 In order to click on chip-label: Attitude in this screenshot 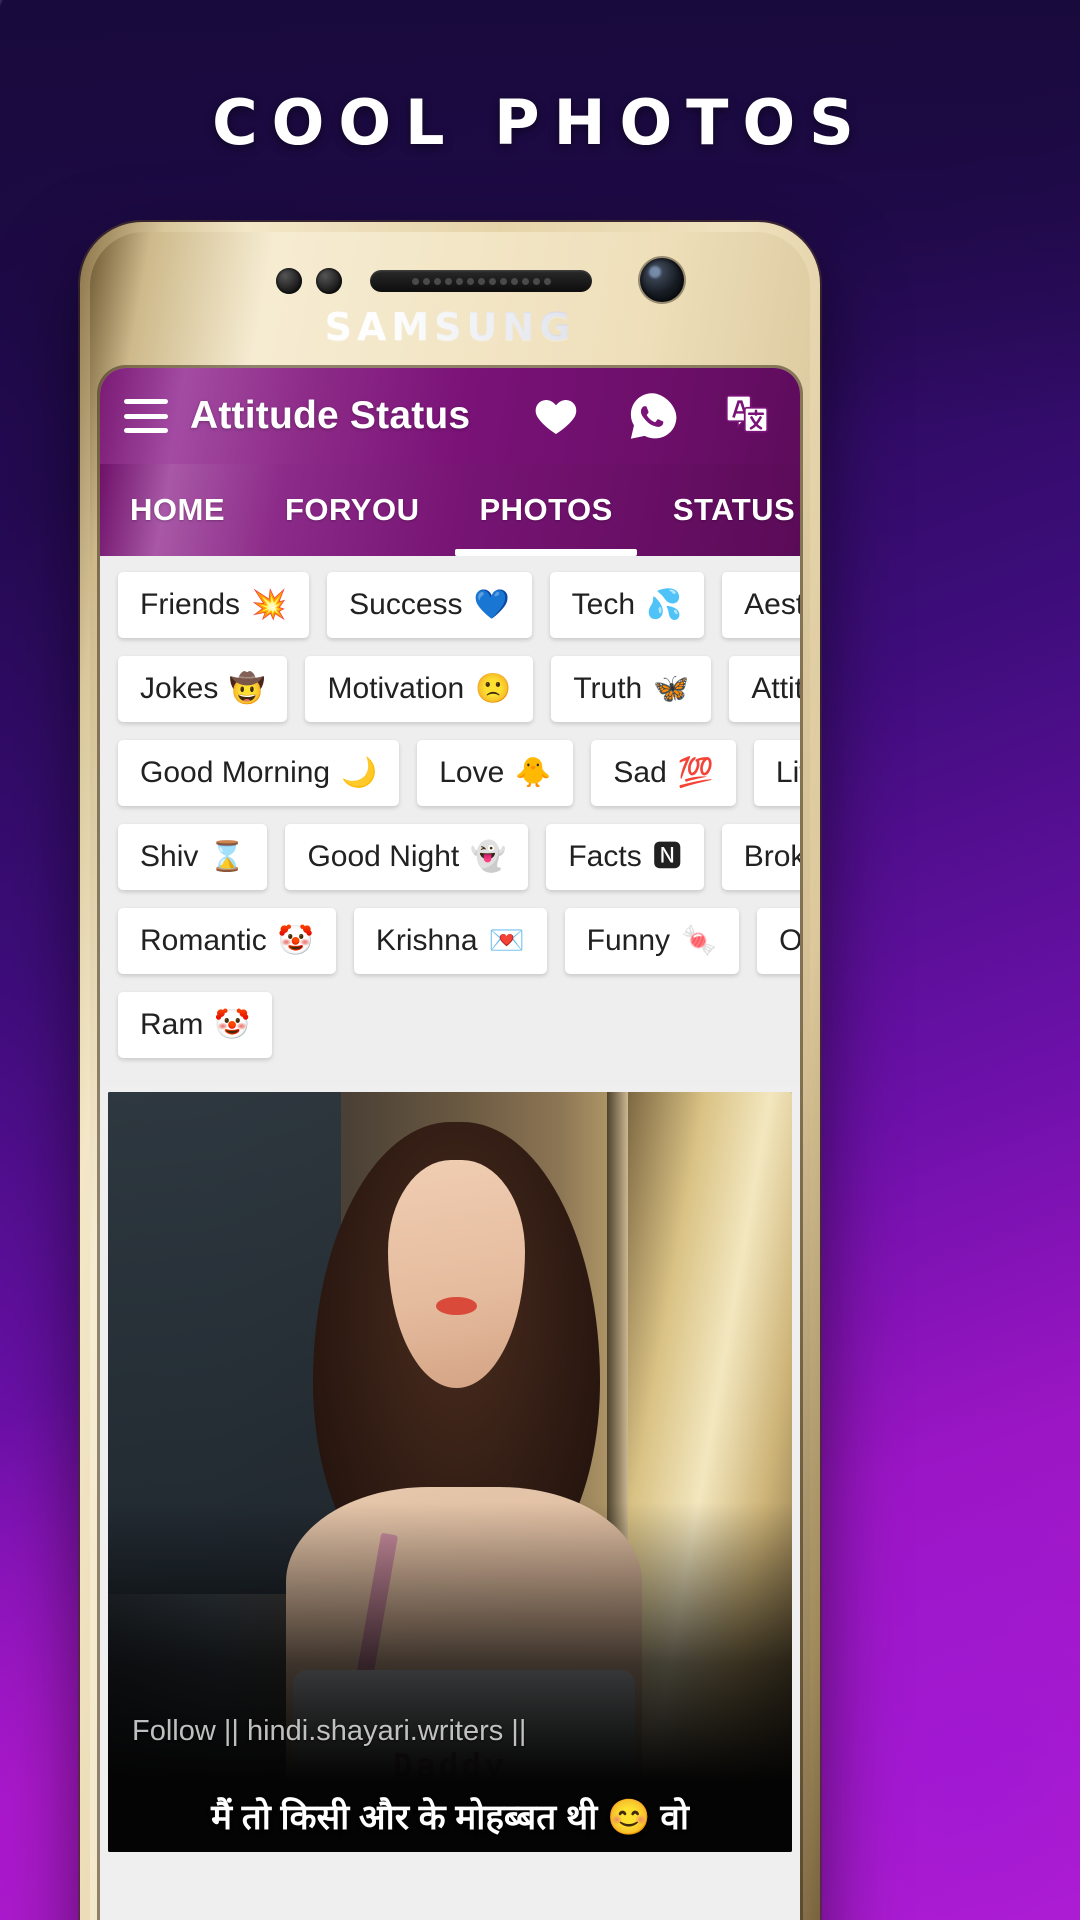, I will do `click(775, 688)`.